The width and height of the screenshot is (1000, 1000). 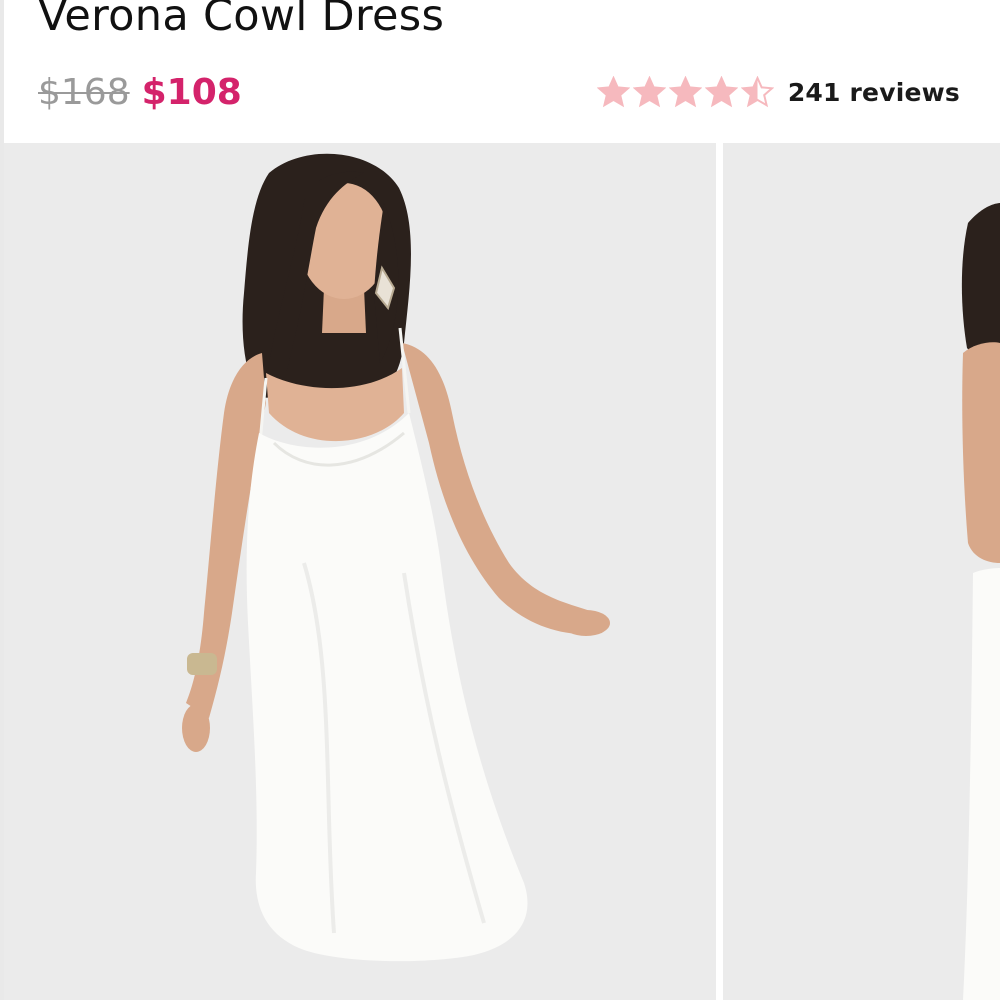 What do you see at coordinates (874, 92) in the screenshot?
I see `reviews-link: 241 reviews` at bounding box center [874, 92].